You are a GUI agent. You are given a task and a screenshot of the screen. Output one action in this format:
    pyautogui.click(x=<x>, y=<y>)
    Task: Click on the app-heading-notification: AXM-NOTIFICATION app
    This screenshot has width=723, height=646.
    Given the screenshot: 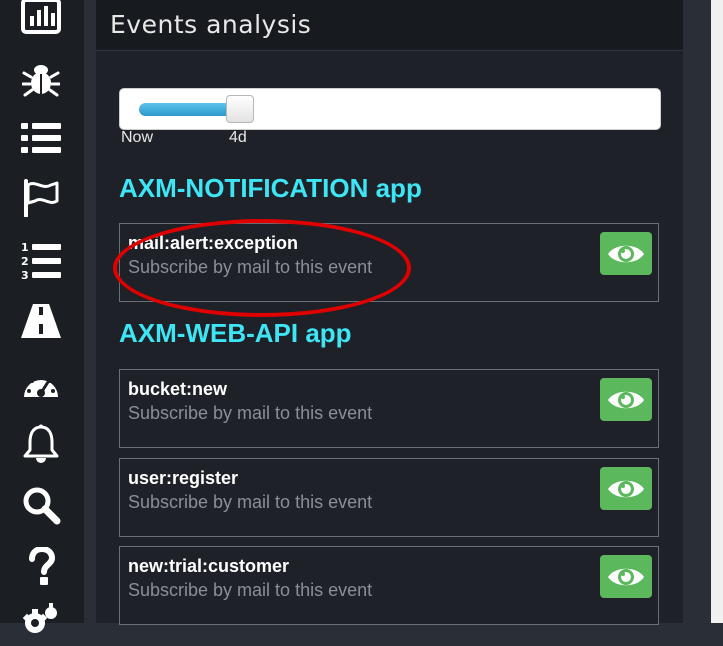 What is the action you would take?
    pyautogui.click(x=270, y=188)
    